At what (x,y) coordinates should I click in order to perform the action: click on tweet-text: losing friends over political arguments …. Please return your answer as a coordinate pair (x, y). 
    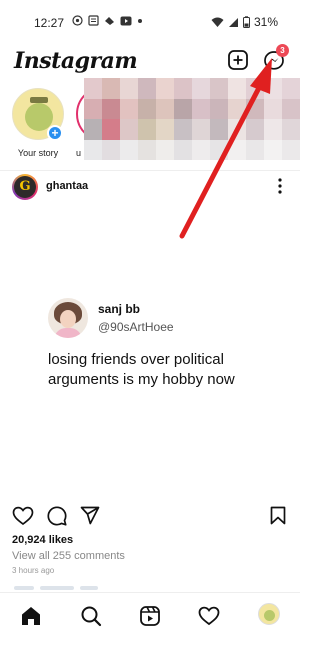
    Looking at the image, I should click on (141, 369).